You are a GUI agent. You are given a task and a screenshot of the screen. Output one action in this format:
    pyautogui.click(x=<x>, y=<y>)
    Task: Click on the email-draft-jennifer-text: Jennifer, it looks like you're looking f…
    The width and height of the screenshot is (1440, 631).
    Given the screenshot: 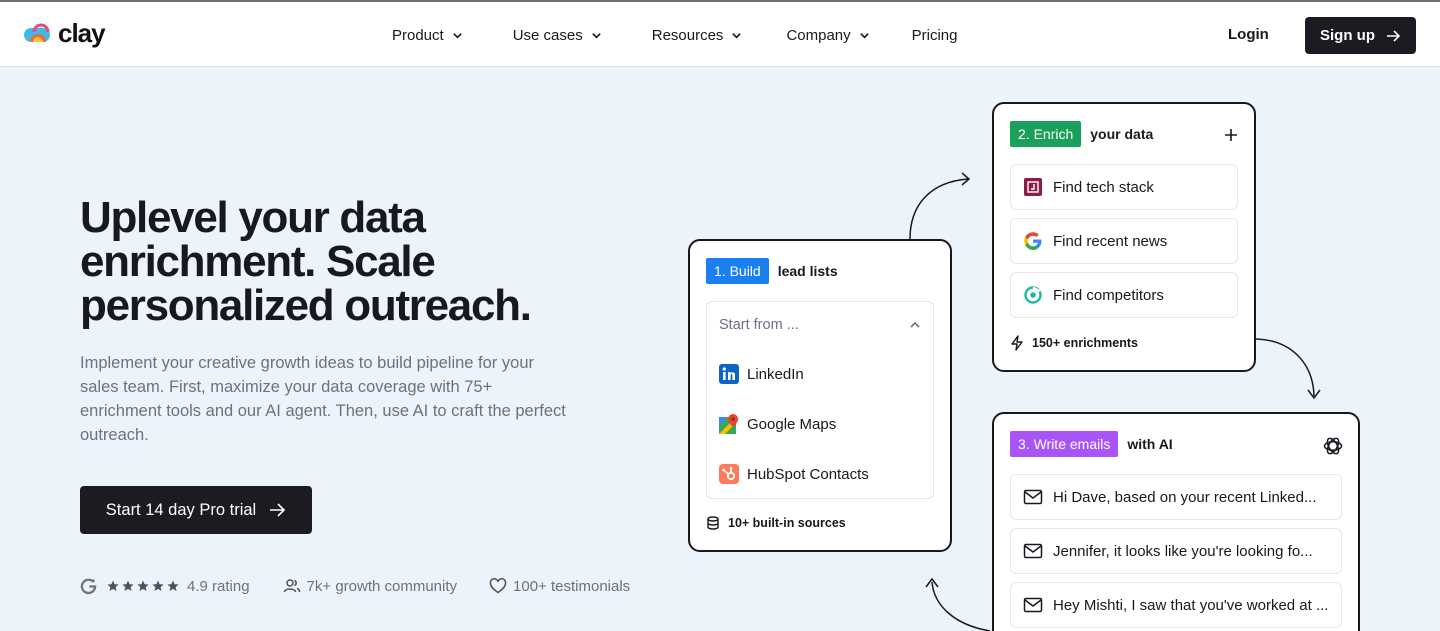 What is the action you would take?
    pyautogui.click(x=1183, y=551)
    